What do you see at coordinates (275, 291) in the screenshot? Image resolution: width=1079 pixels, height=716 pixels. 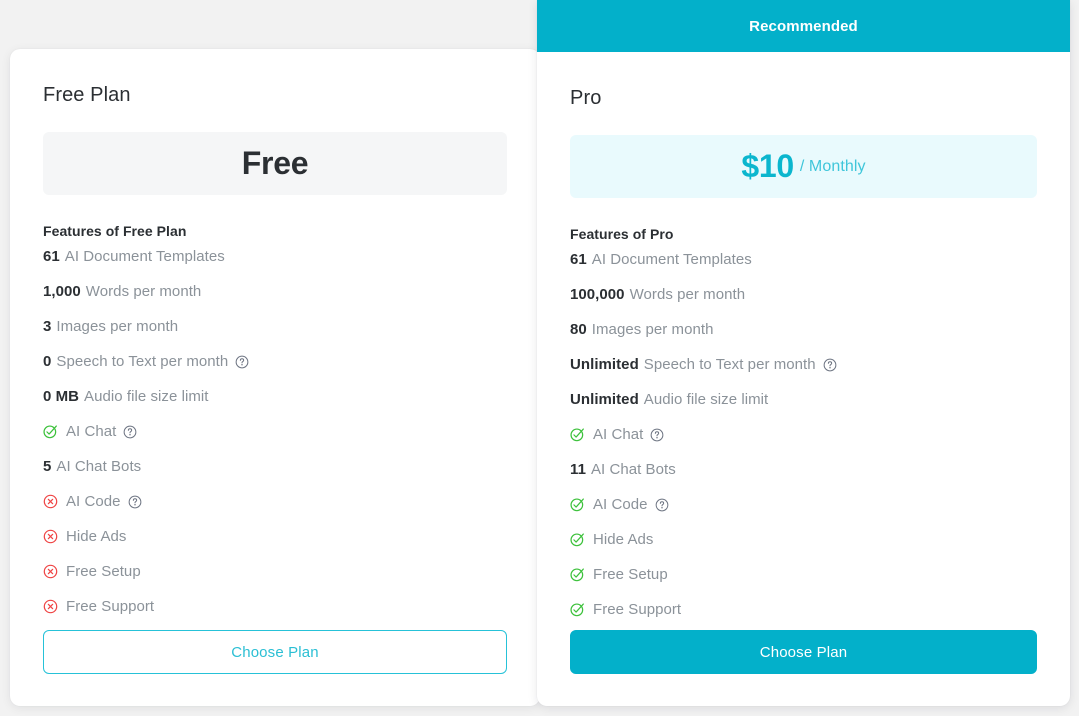 I see `feature-row: 1,000 Words per month` at bounding box center [275, 291].